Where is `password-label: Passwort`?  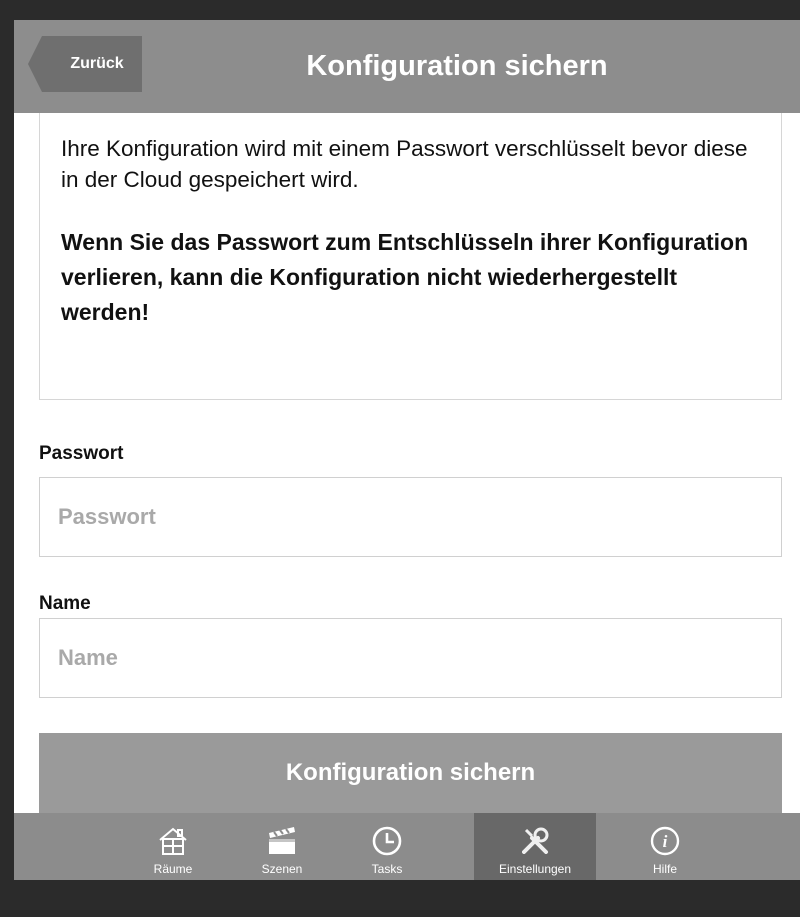 password-label: Passwort is located at coordinates (81, 453).